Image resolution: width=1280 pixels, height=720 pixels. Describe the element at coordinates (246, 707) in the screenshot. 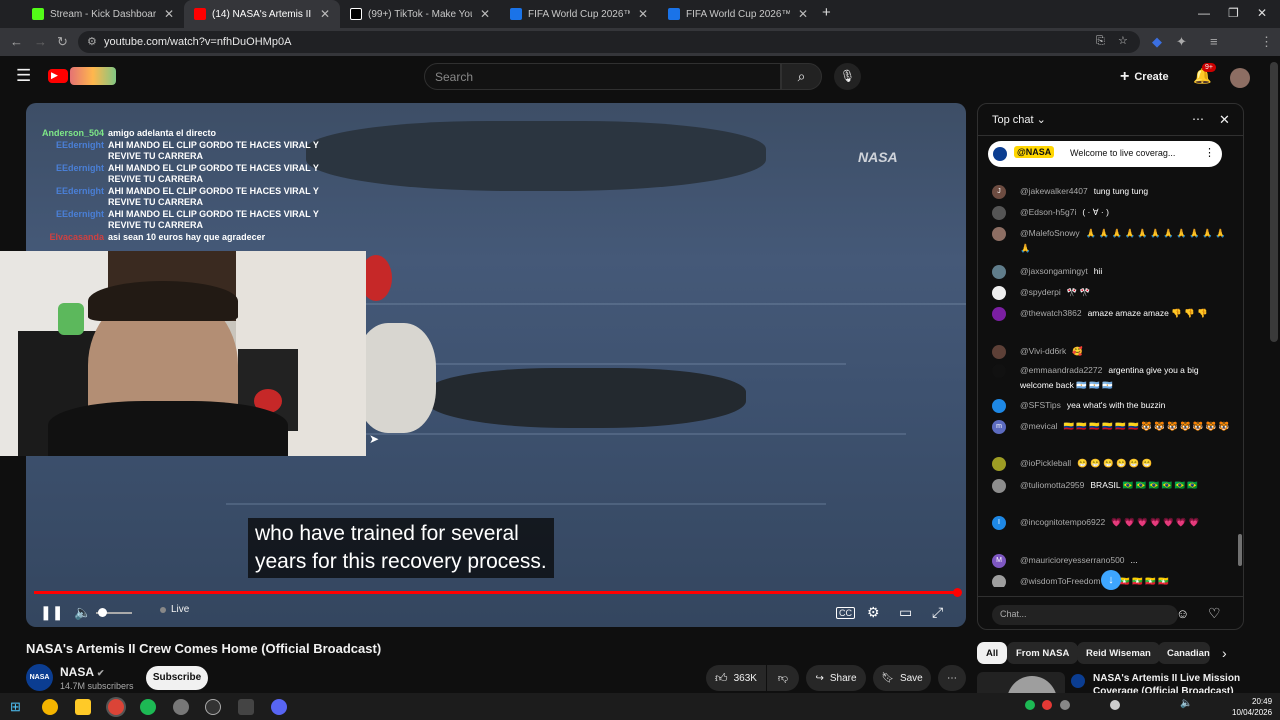

I see `capcut-icon` at that location.